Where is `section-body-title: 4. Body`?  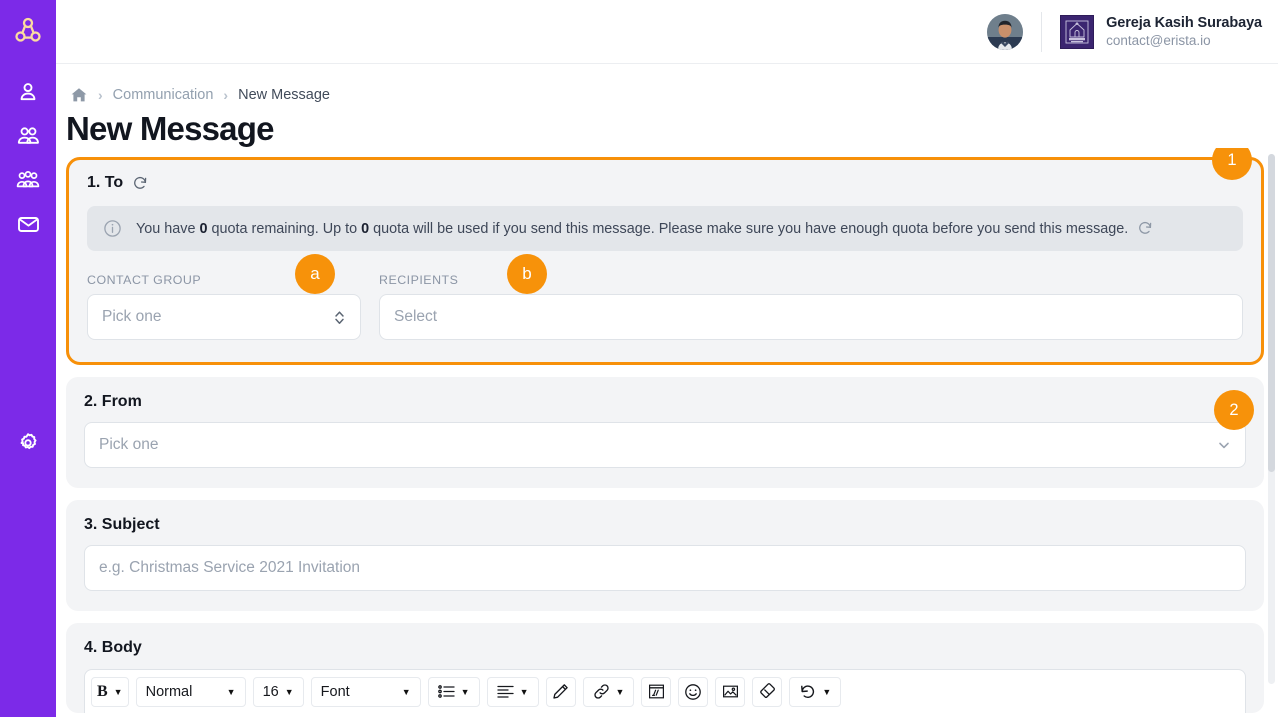 section-body-title: 4. Body is located at coordinates (113, 647).